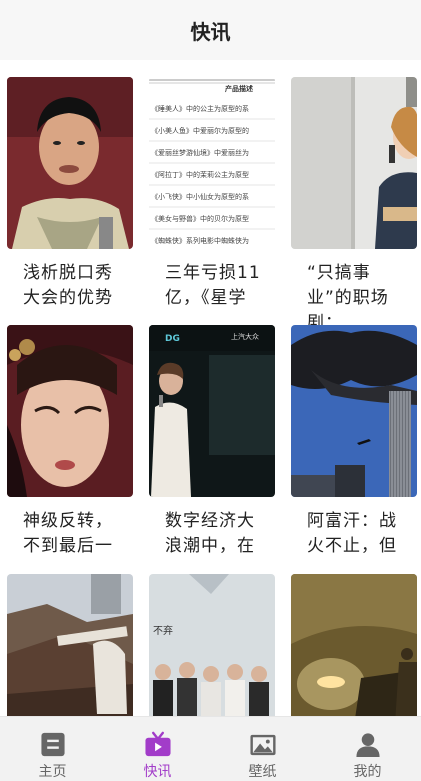 The width and height of the screenshot is (421, 781). I want to click on doc-line: 《小飞侠》中小仙女为原型的系, so click(200, 196).